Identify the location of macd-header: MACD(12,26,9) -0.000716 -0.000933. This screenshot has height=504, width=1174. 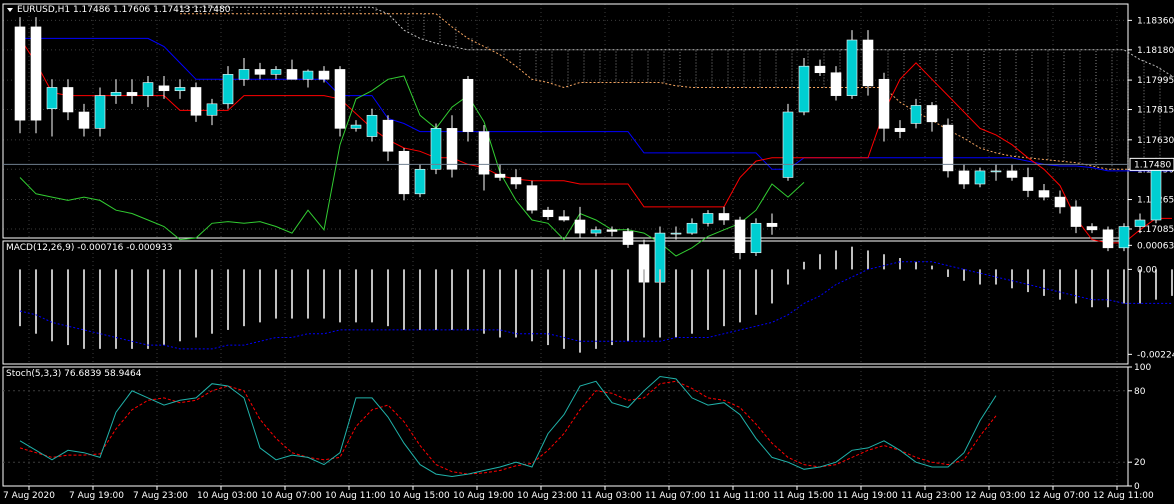
(89, 248).